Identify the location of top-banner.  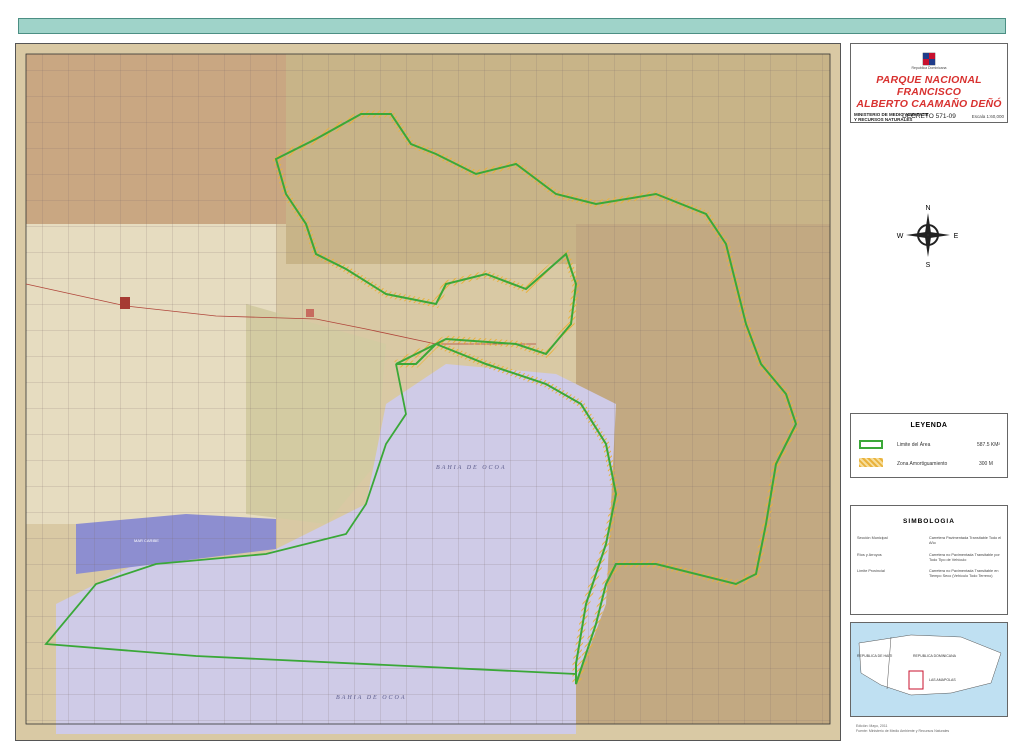
(512, 26).